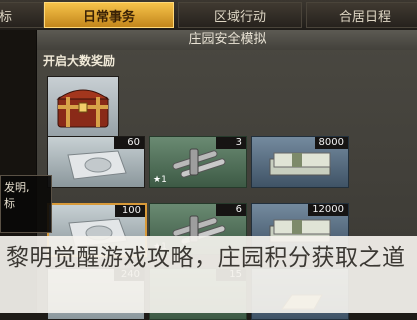 This screenshot has height=320, width=417. I want to click on reward-count: 12000, so click(328, 210).